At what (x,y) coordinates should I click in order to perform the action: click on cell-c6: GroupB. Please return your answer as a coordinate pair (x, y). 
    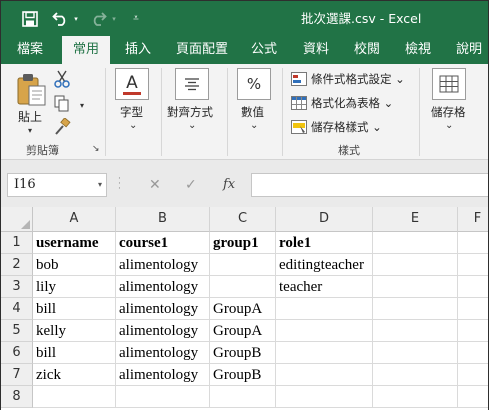
    Looking at the image, I should click on (243, 353).